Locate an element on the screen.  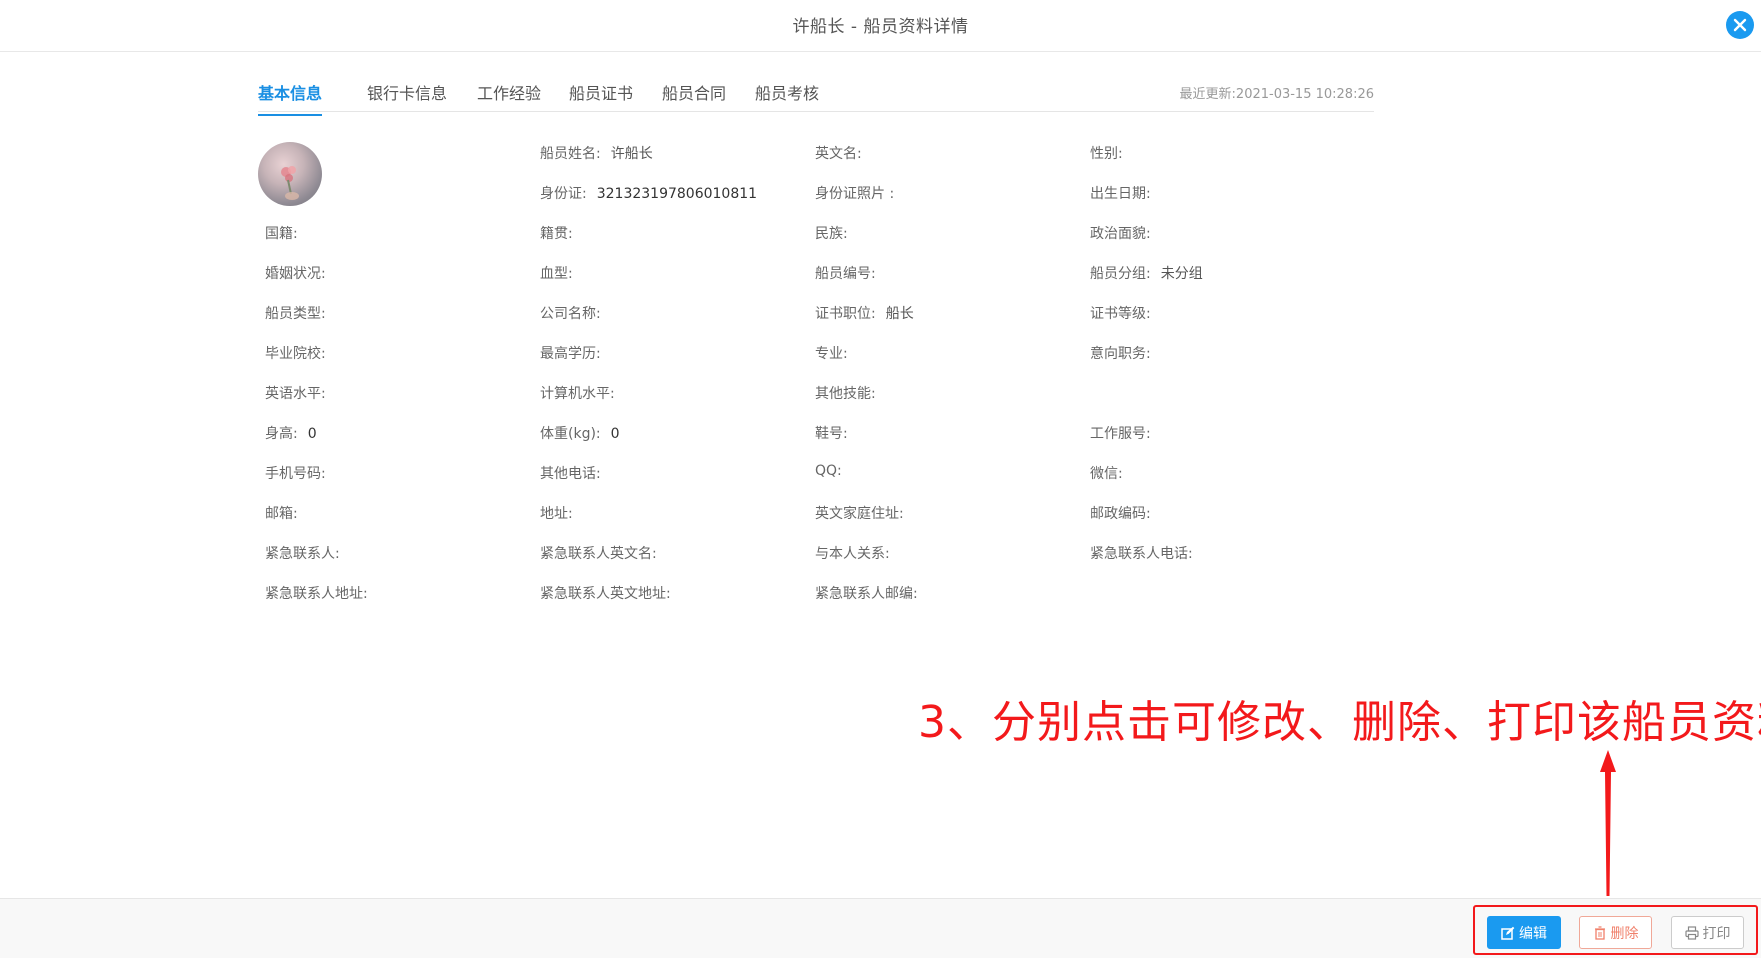
field-other-phone: 其他电话: is located at coordinates (575, 473).